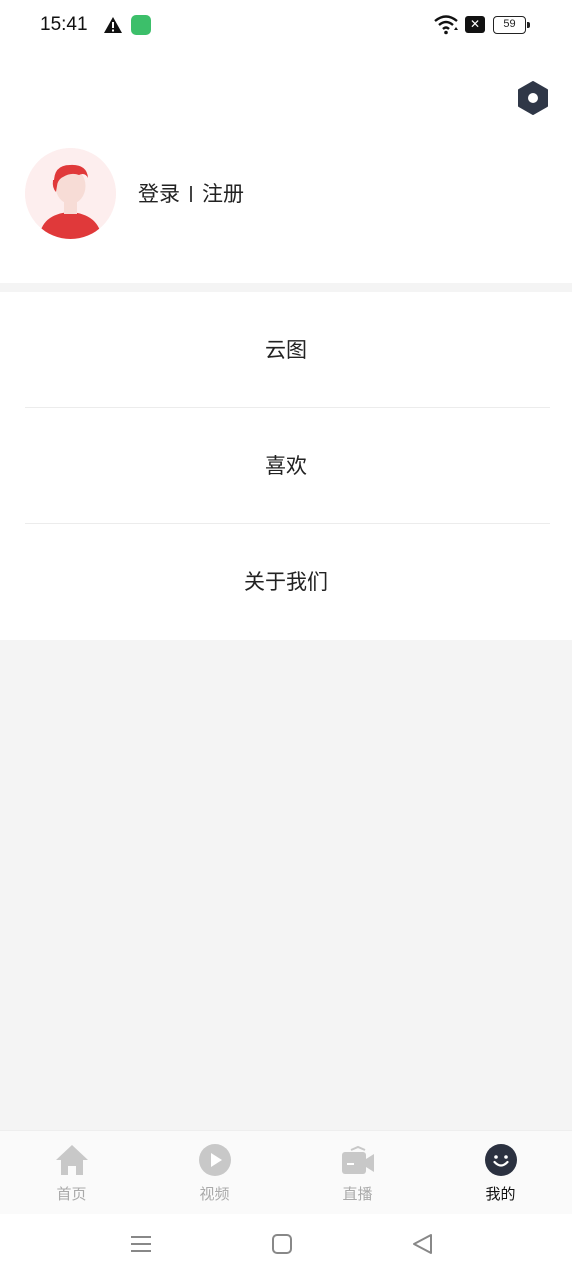  Describe the element at coordinates (72, 1160) in the screenshot. I see `home-icon` at that location.